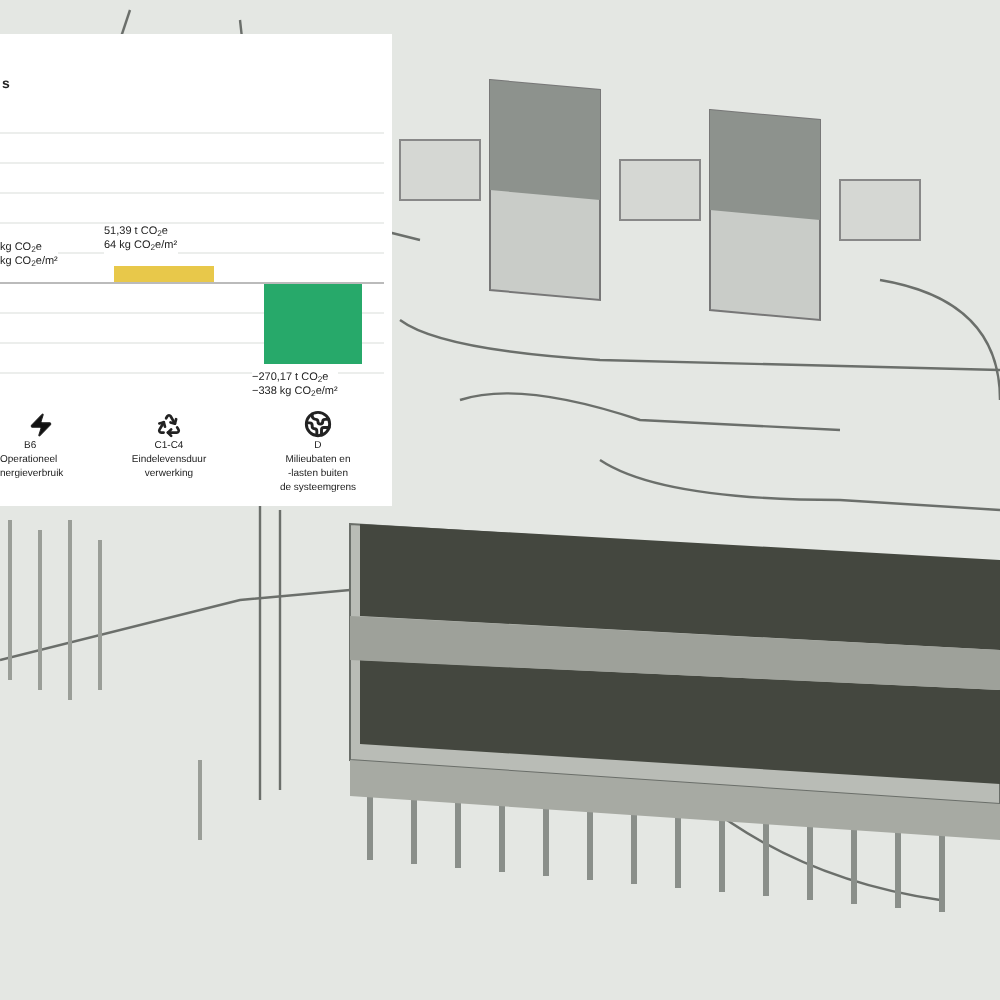 The width and height of the screenshot is (1000, 1000). I want to click on recycle-icon, so click(169, 424).